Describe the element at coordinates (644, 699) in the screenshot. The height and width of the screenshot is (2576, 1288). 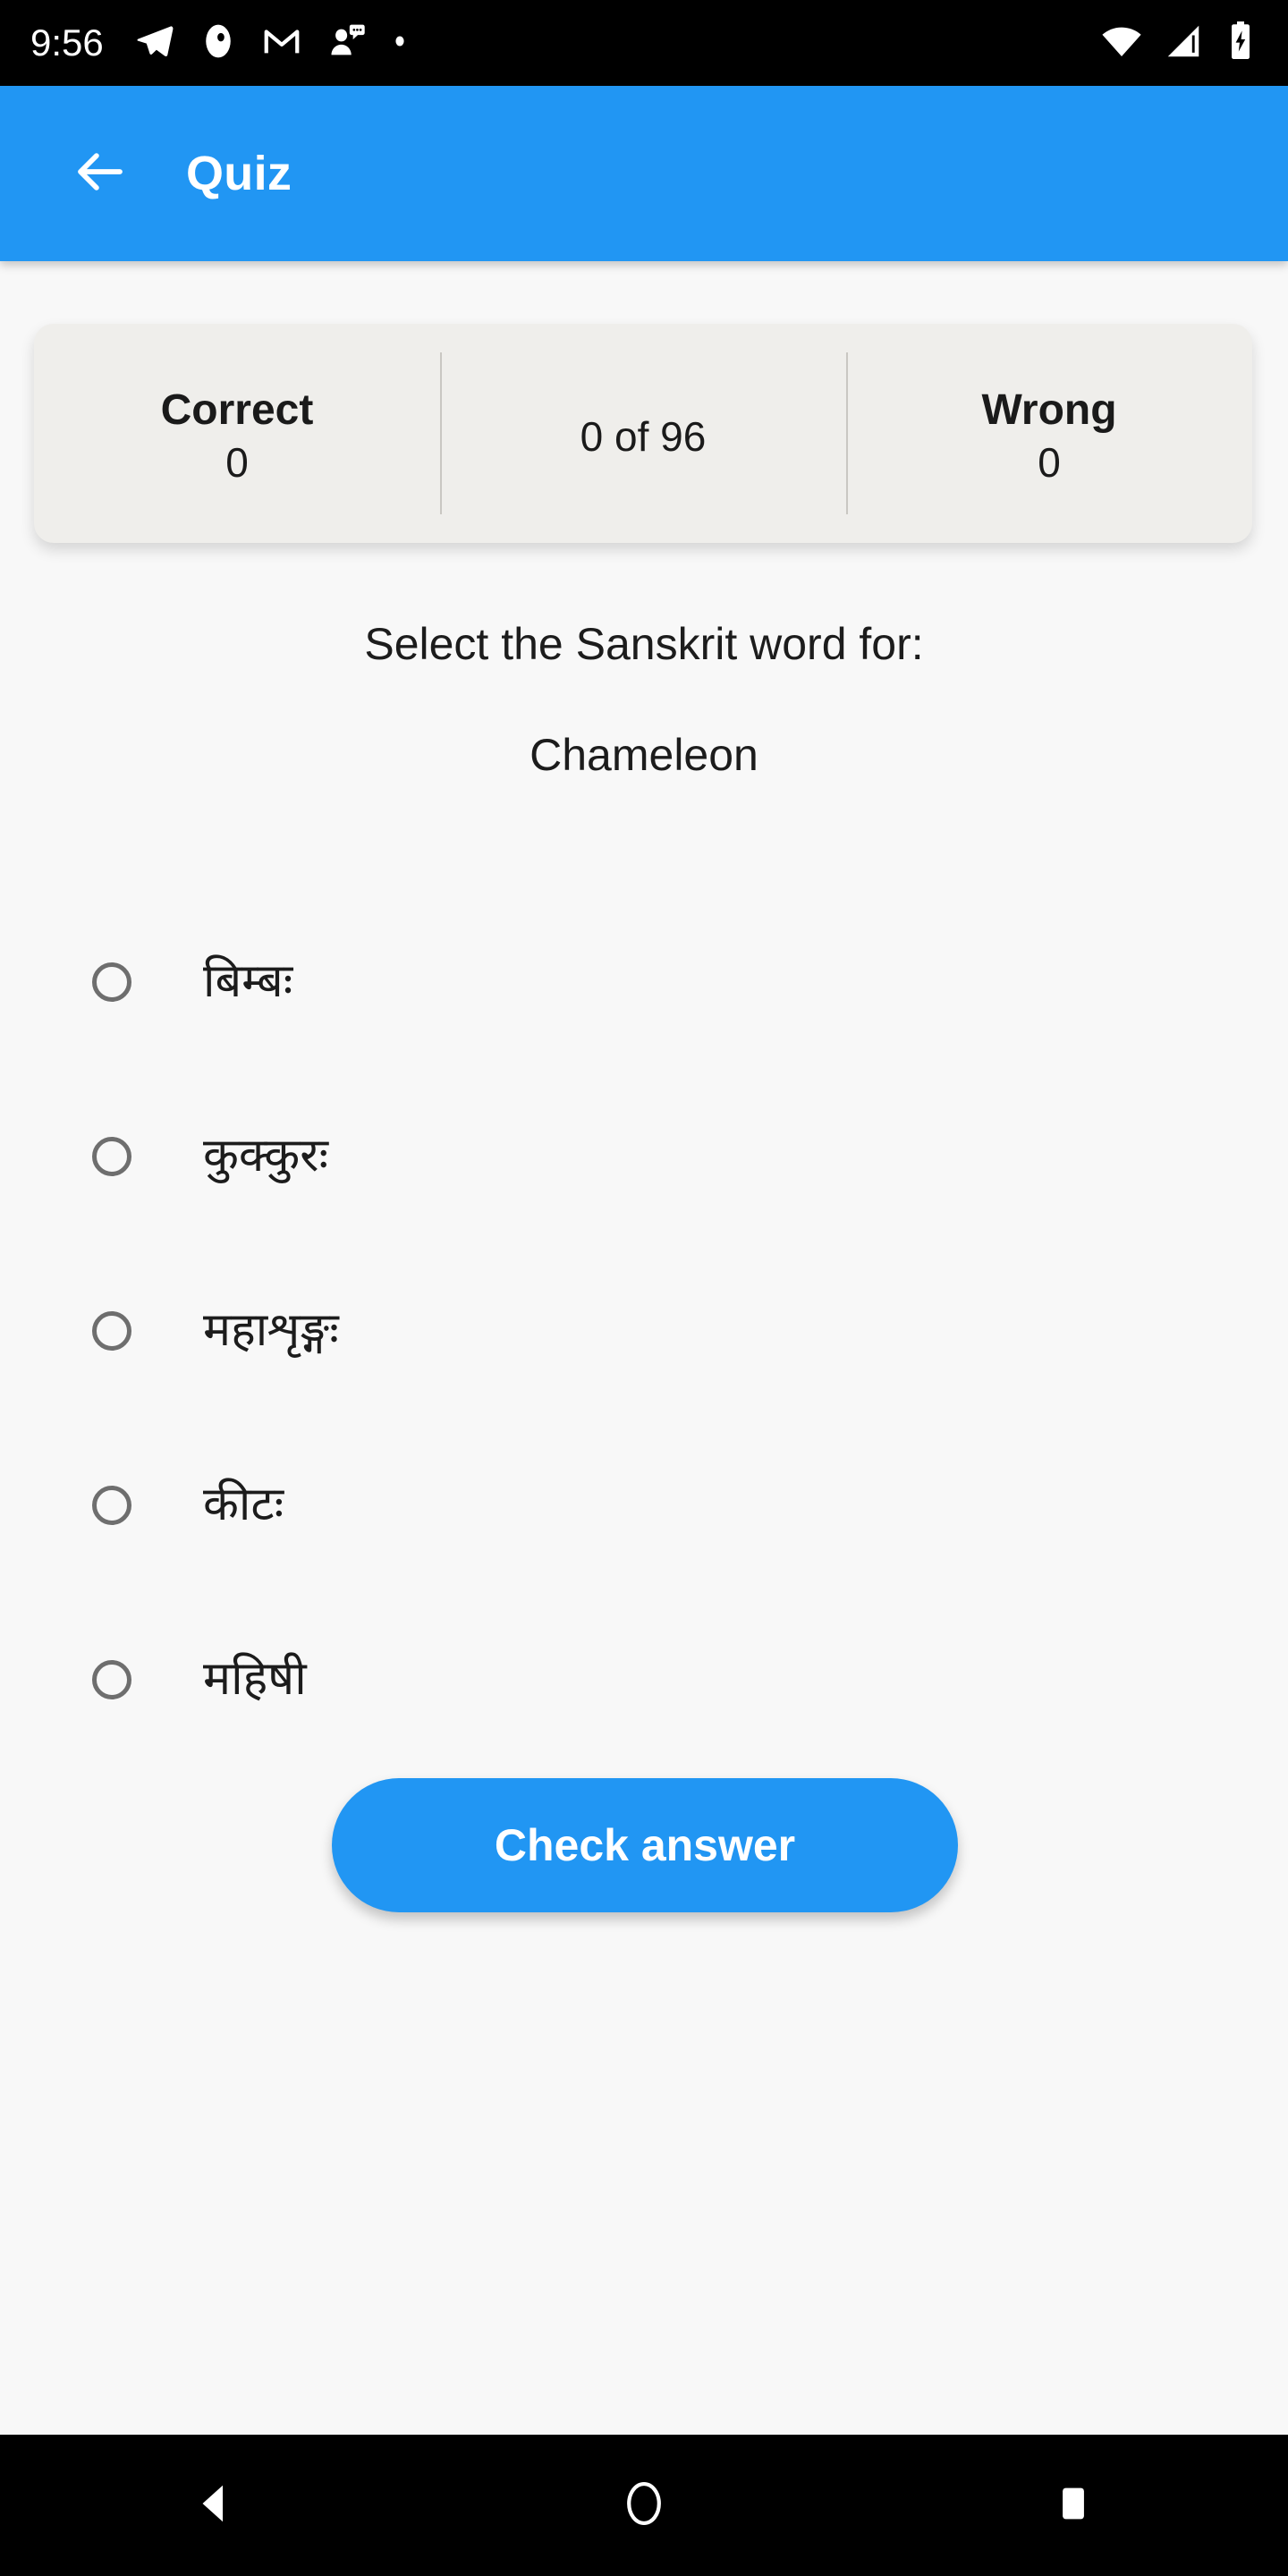
I see `question-block: Select the Sanskrit word for: Chameleon` at that location.